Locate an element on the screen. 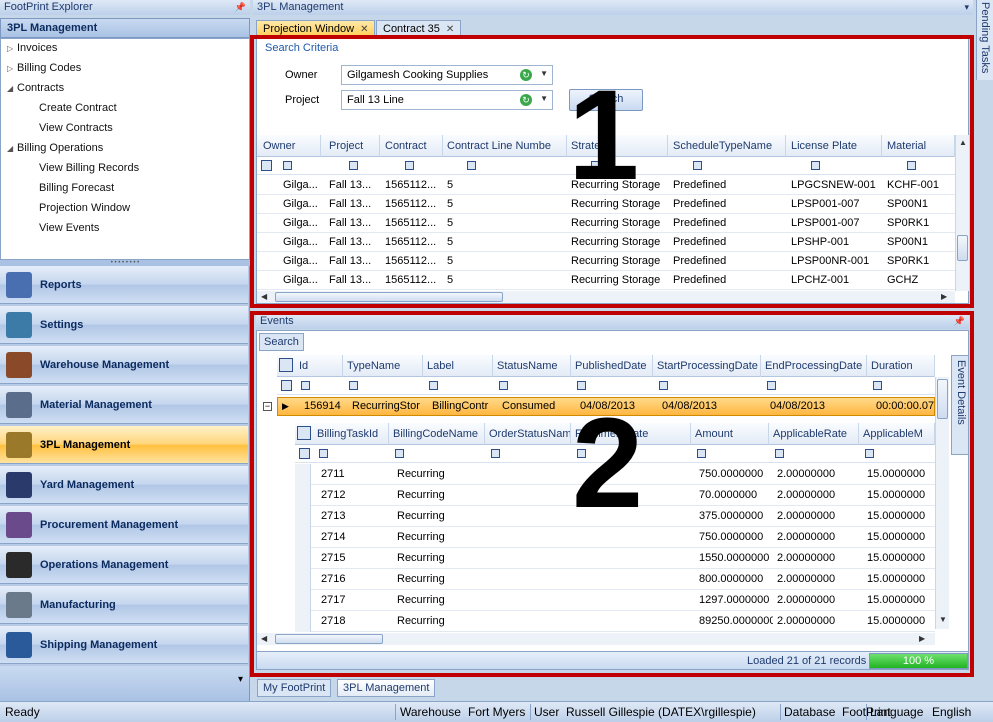  column-header: ScheduleTypeName is located at coordinates (727, 146).